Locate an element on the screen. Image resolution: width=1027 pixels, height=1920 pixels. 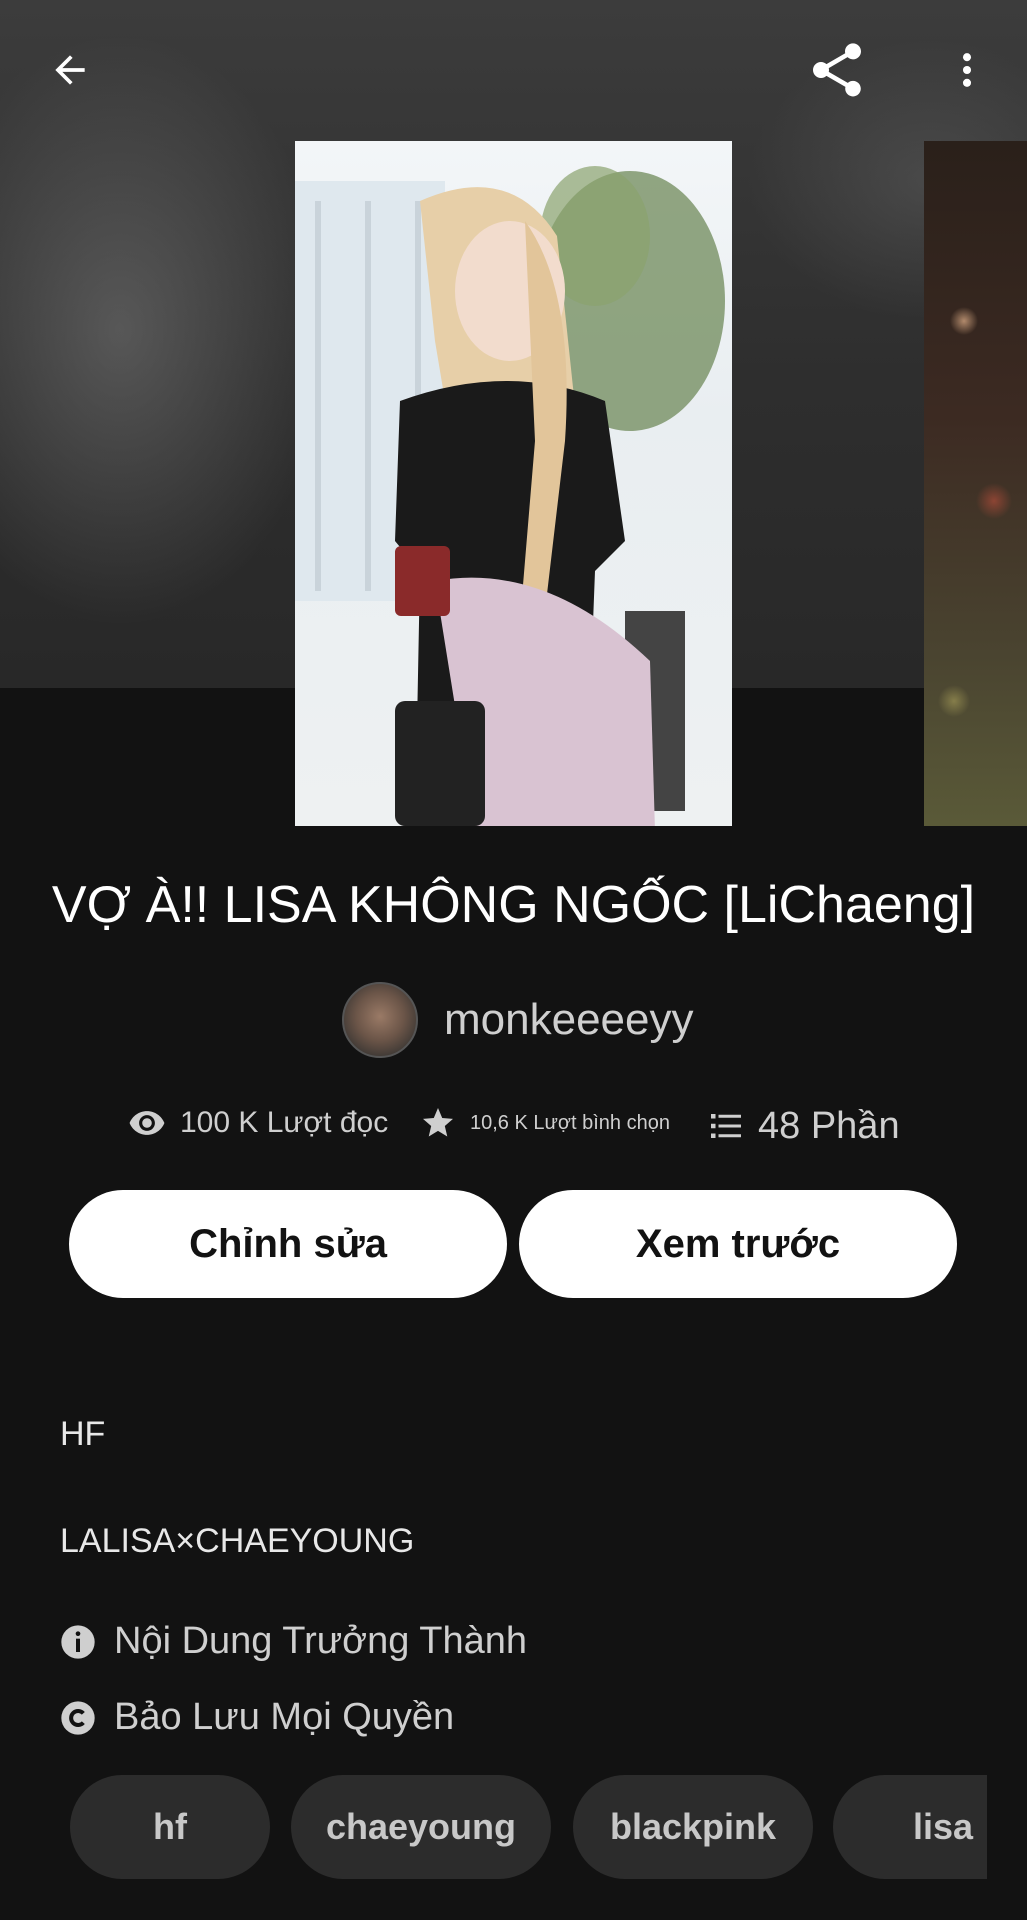
next-story-cover is located at coordinates (975, 483).